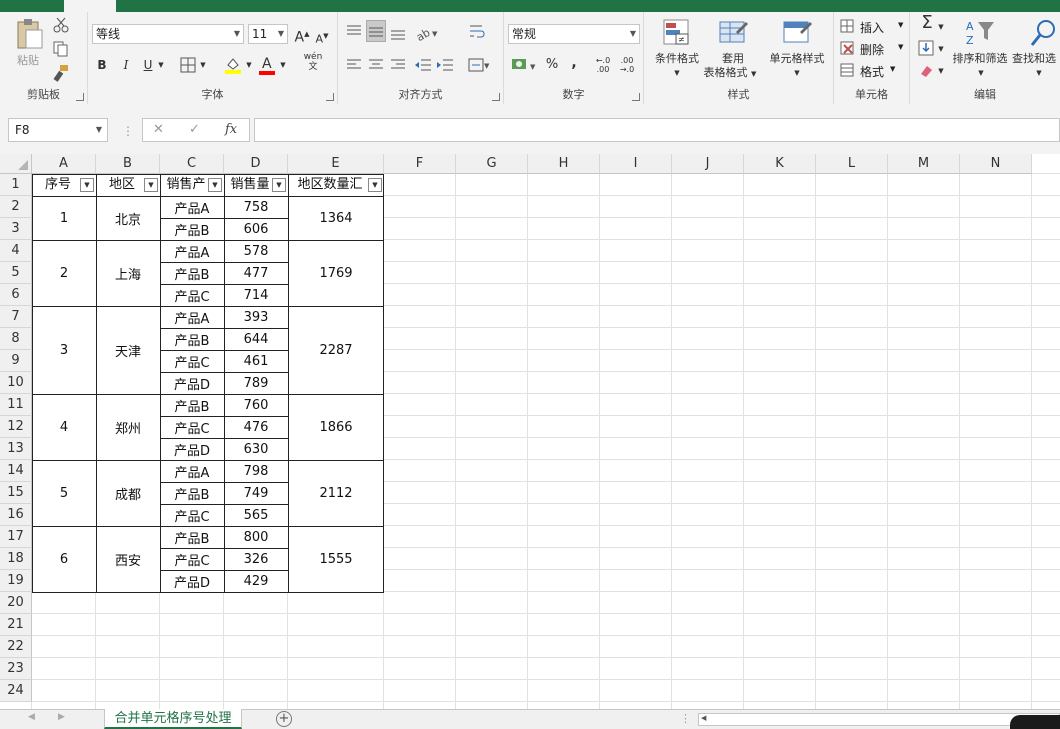 Image resolution: width=1060 pixels, height=729 pixels. What do you see at coordinates (194, 129) in the screenshot?
I see `confirm-entry-icon: ✓` at bounding box center [194, 129].